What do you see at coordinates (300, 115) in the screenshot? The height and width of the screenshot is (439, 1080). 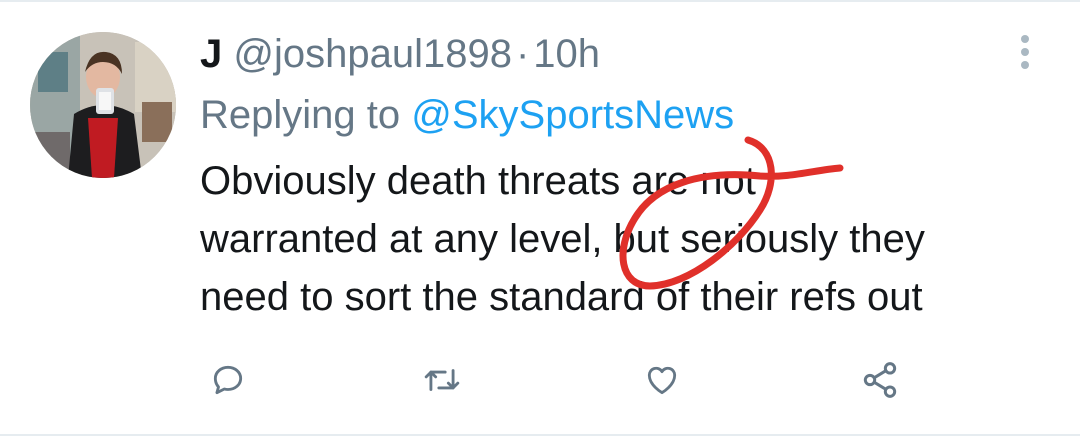 I see `replying-to-label: Replying to` at bounding box center [300, 115].